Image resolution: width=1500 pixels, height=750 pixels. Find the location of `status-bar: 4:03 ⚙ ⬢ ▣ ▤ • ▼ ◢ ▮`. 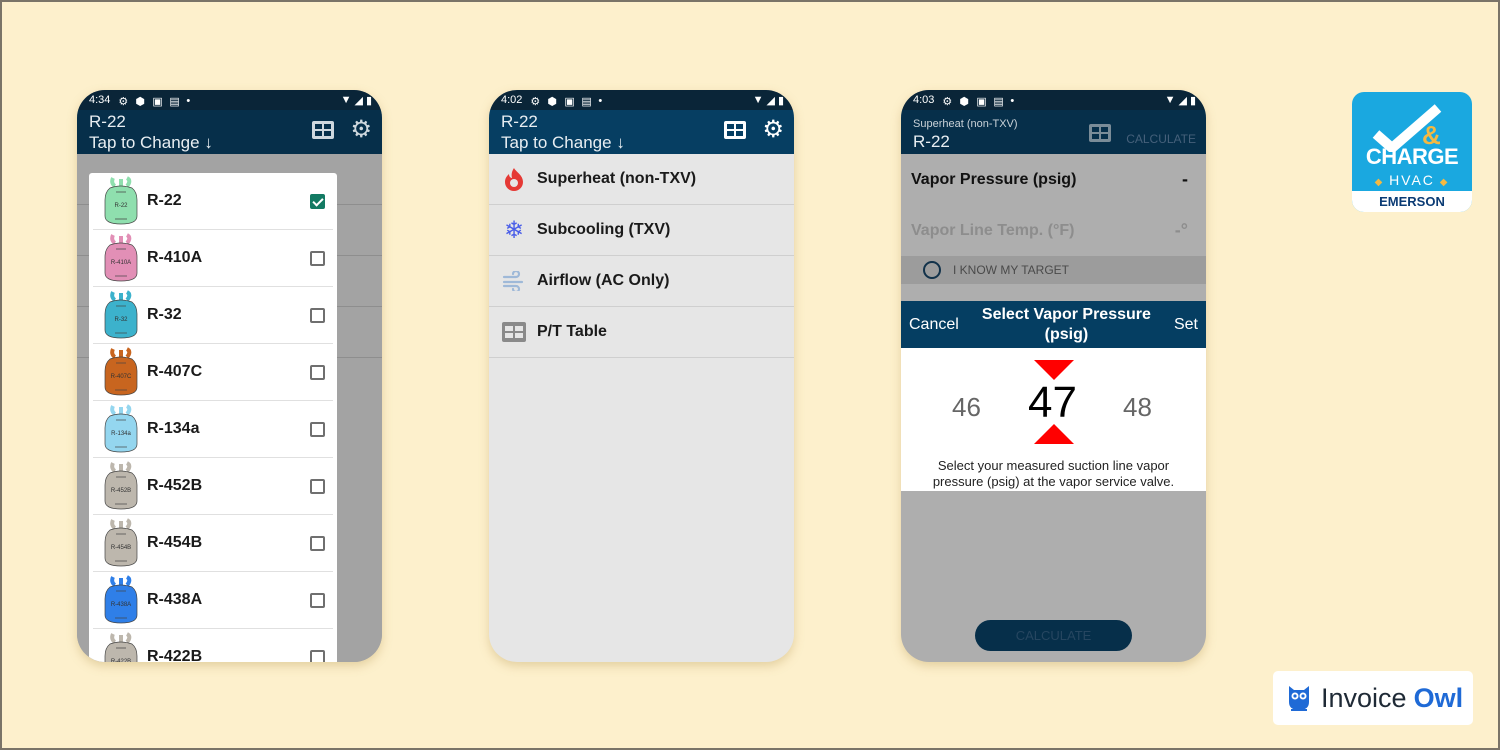

status-bar: 4:03 ⚙ ⬢ ▣ ▤ • ▼ ◢ ▮ is located at coordinates (1053, 100).